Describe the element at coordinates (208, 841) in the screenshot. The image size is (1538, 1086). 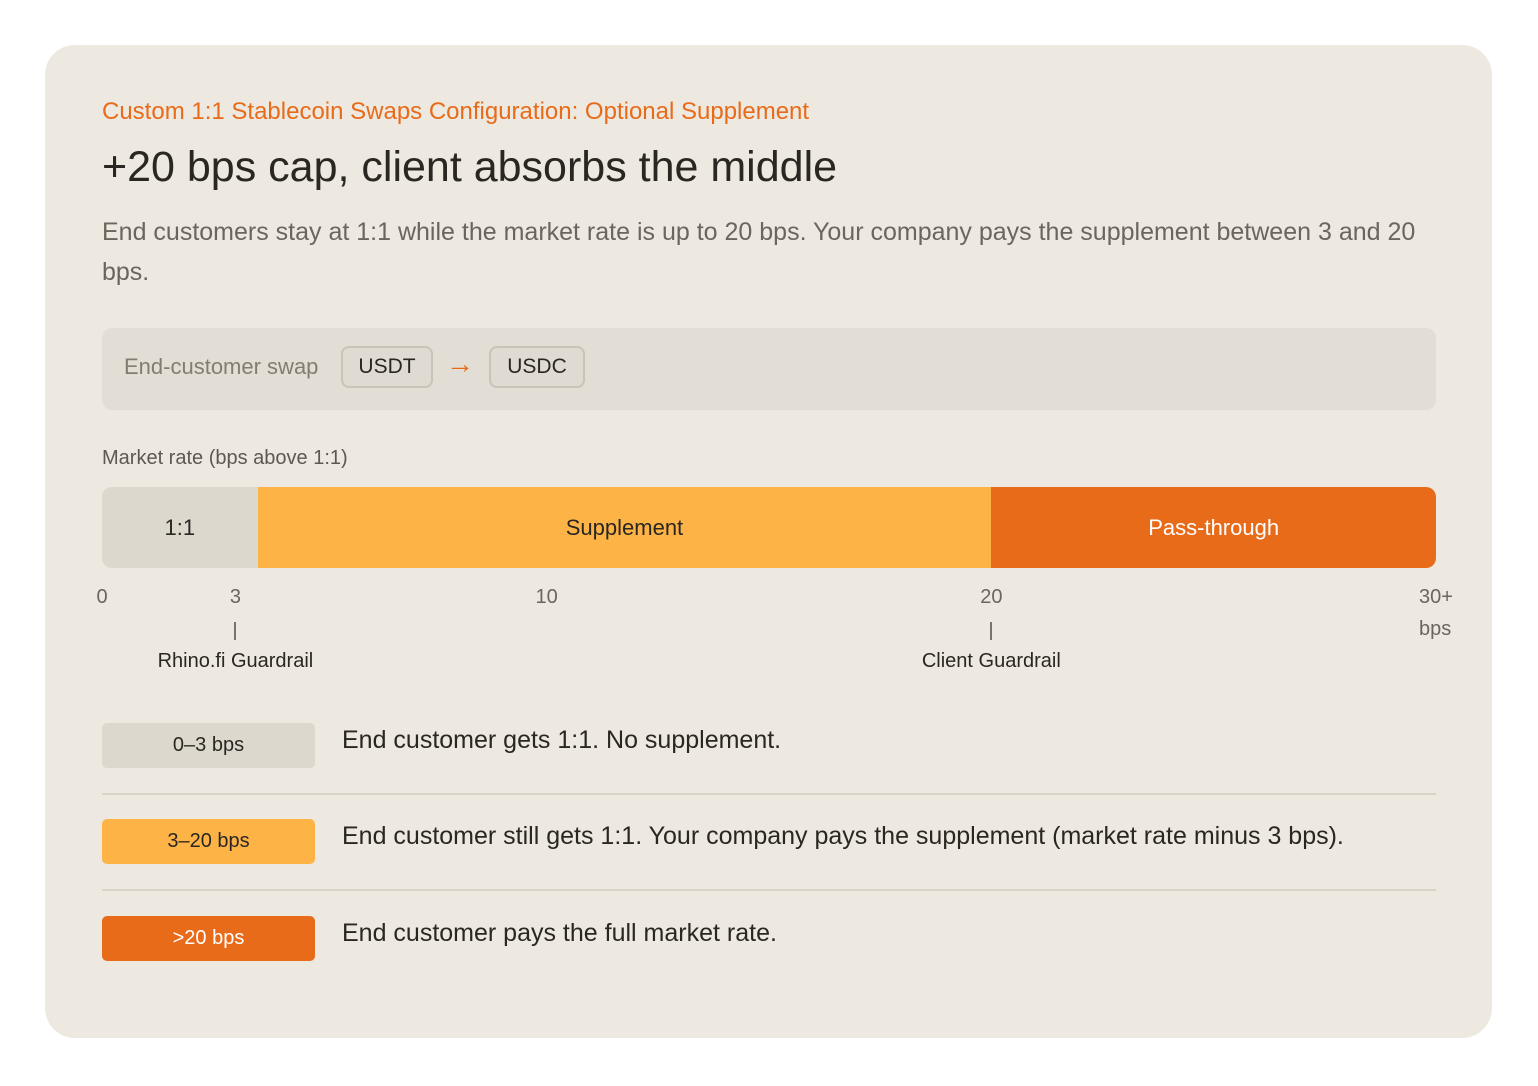
I see `legend-range-badge: 3–20 bps` at that location.